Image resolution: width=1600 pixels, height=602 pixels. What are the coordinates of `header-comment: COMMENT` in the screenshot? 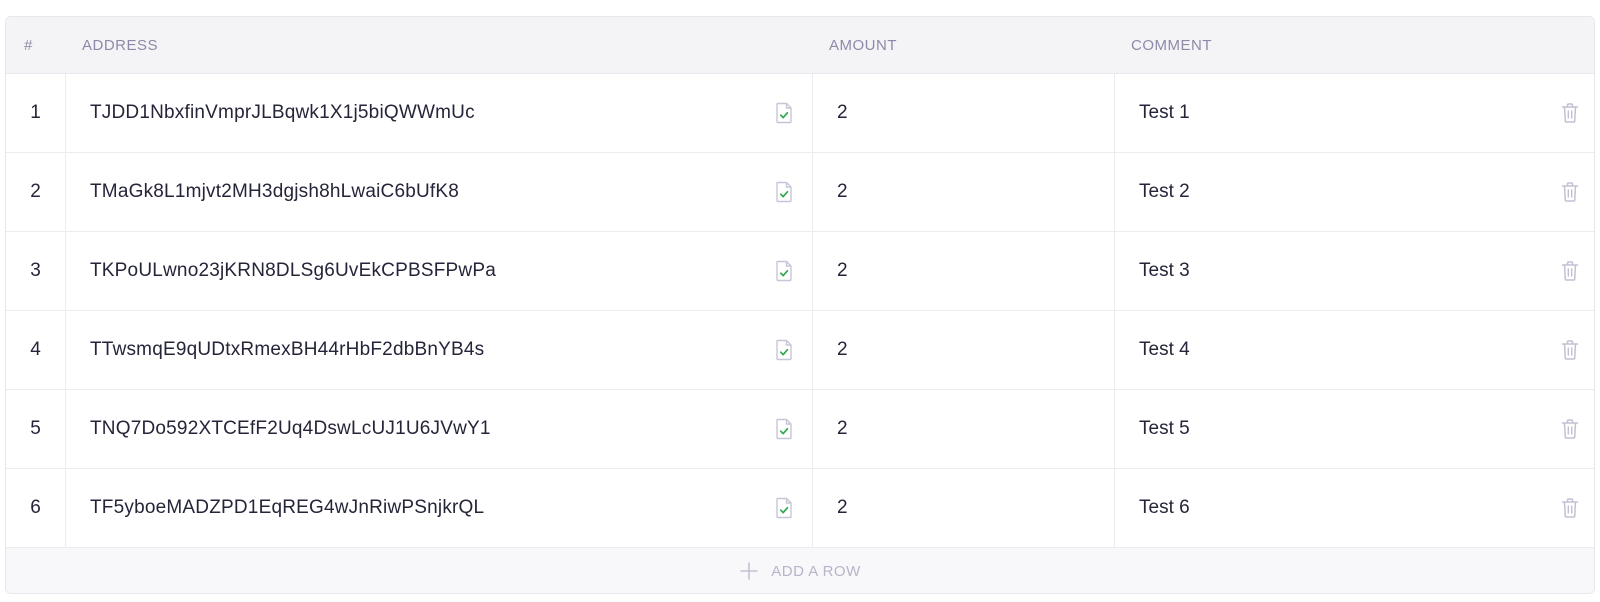 It's located at (1171, 45).